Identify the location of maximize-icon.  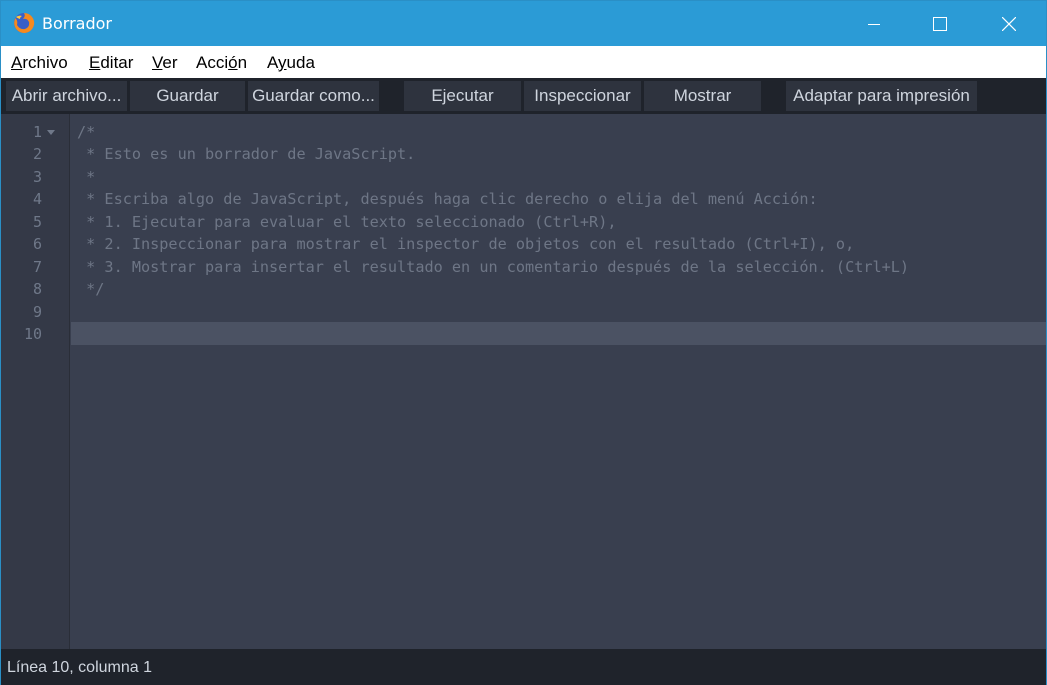
(940, 23).